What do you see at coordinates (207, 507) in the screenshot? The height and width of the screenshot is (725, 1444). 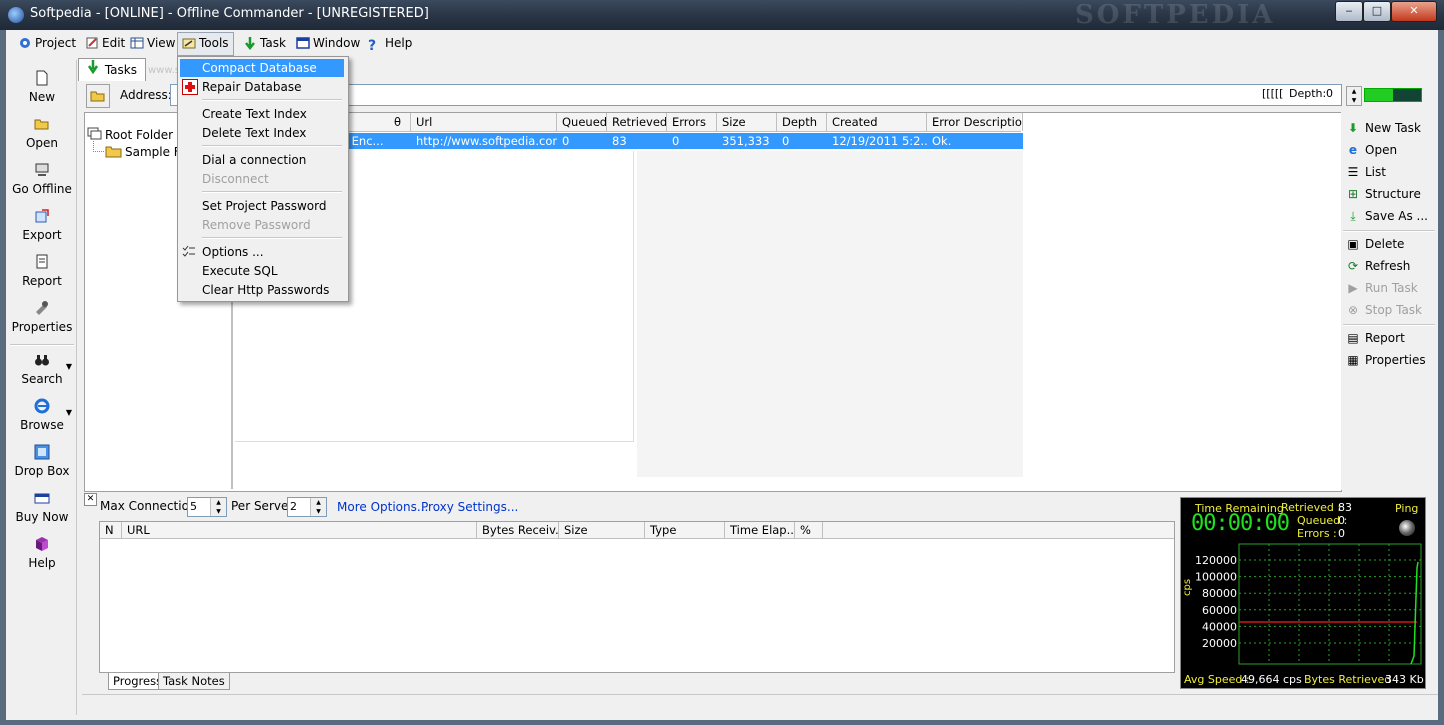 I see `max-connections-stepper: 5 ▲ ▼` at bounding box center [207, 507].